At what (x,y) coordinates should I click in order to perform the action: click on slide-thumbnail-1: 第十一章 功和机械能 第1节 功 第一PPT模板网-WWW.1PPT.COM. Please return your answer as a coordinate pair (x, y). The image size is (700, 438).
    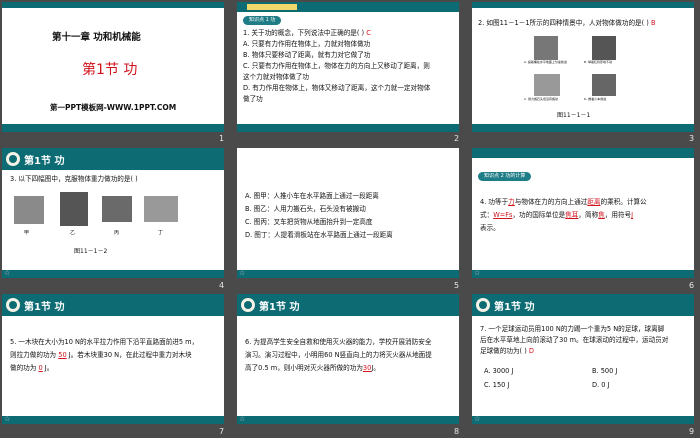
    Looking at the image, I should click on (113, 67).